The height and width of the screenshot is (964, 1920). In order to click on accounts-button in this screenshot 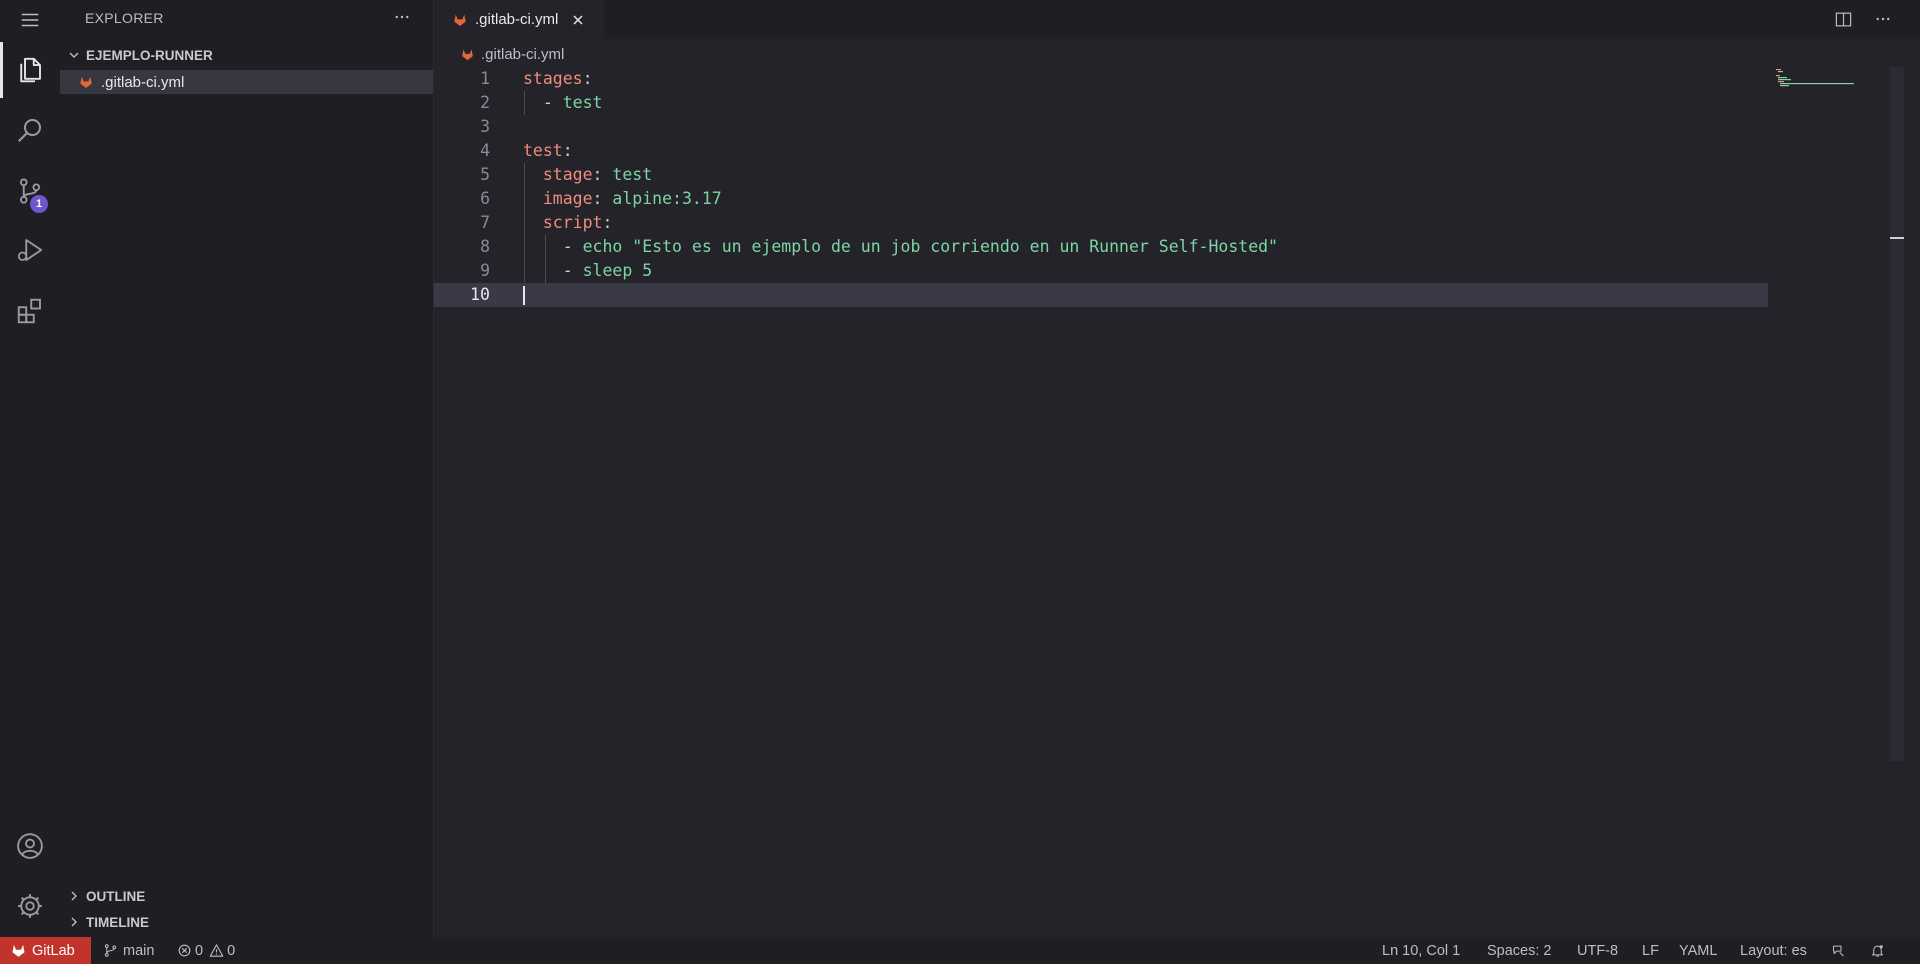, I will do `click(30, 846)`.